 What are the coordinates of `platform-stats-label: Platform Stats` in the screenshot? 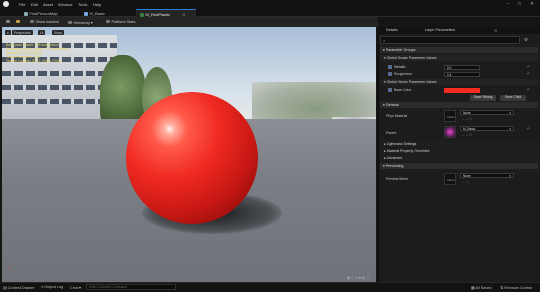 It's located at (123, 21).